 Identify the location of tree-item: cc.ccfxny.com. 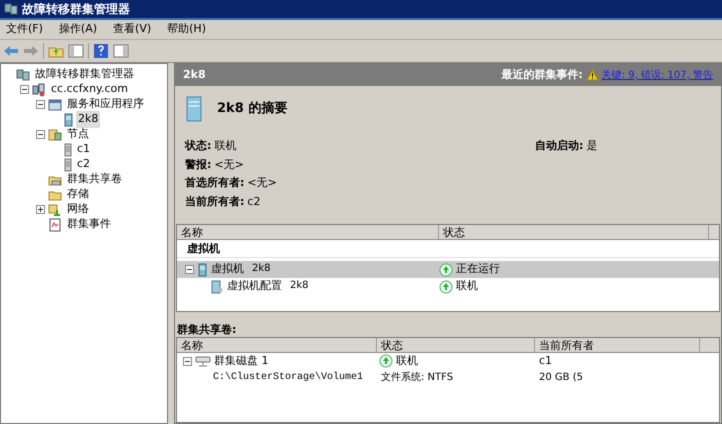
(89, 89).